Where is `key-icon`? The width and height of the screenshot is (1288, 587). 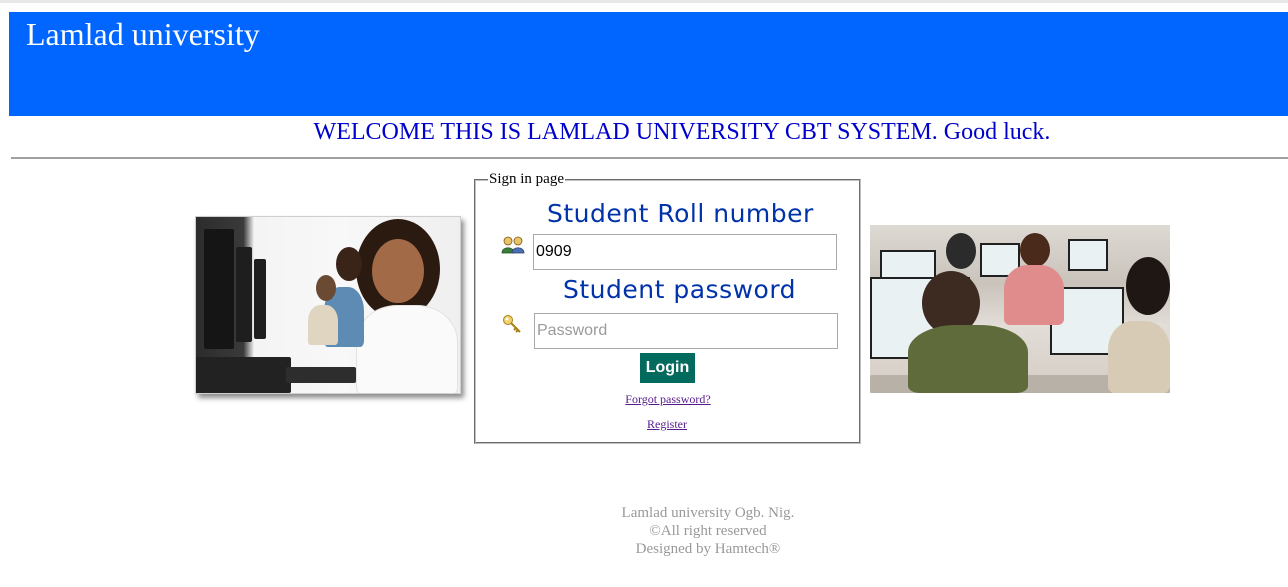 key-icon is located at coordinates (512, 324).